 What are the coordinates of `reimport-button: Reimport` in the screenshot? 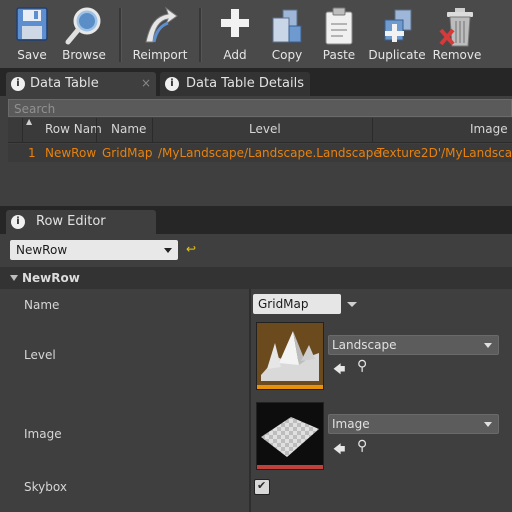 It's located at (160, 34).